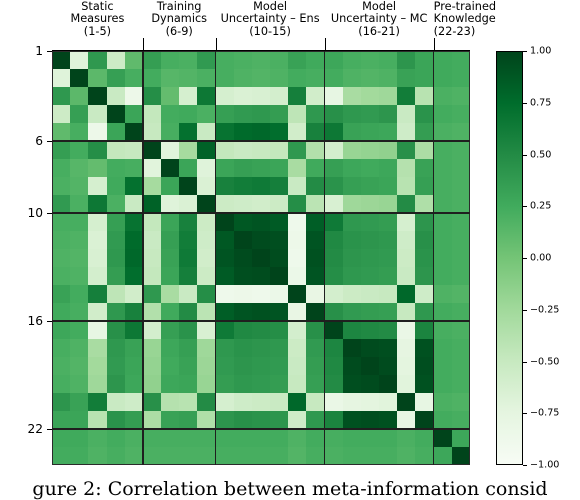 The image size is (580, 500). Describe the element at coordinates (464, 19) in the screenshot. I see `group-header-5: Pre-trained Knowledge (22-23)` at that location.